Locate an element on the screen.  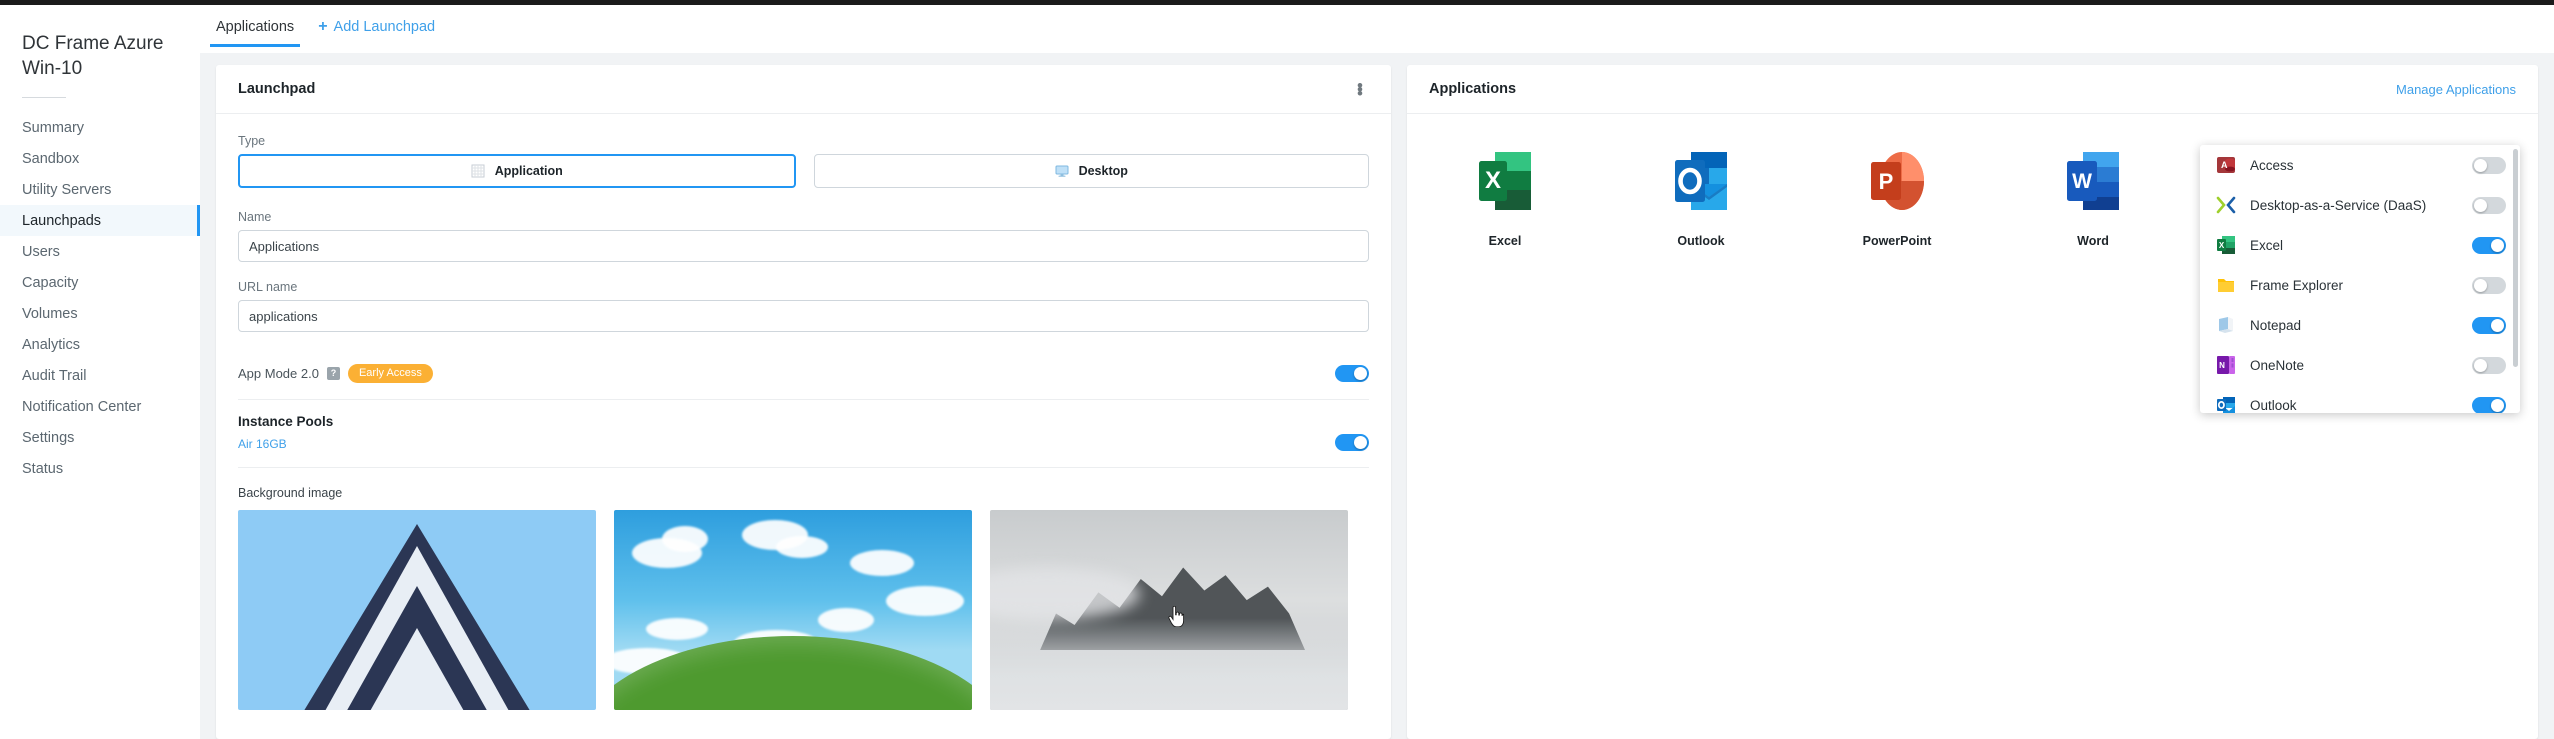
sidebar-item-utility-servers: Utility Servers is located at coordinates (100, 189).